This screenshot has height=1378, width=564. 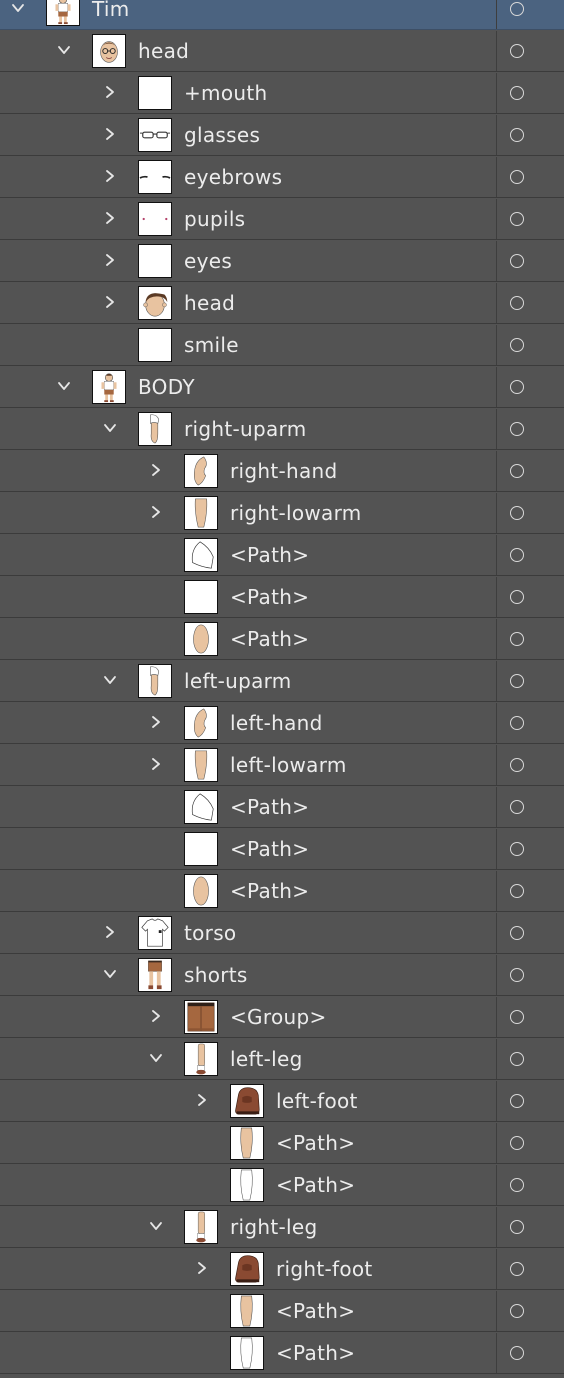 What do you see at coordinates (278, 1017) in the screenshot?
I see `layer-name: <Group>` at bounding box center [278, 1017].